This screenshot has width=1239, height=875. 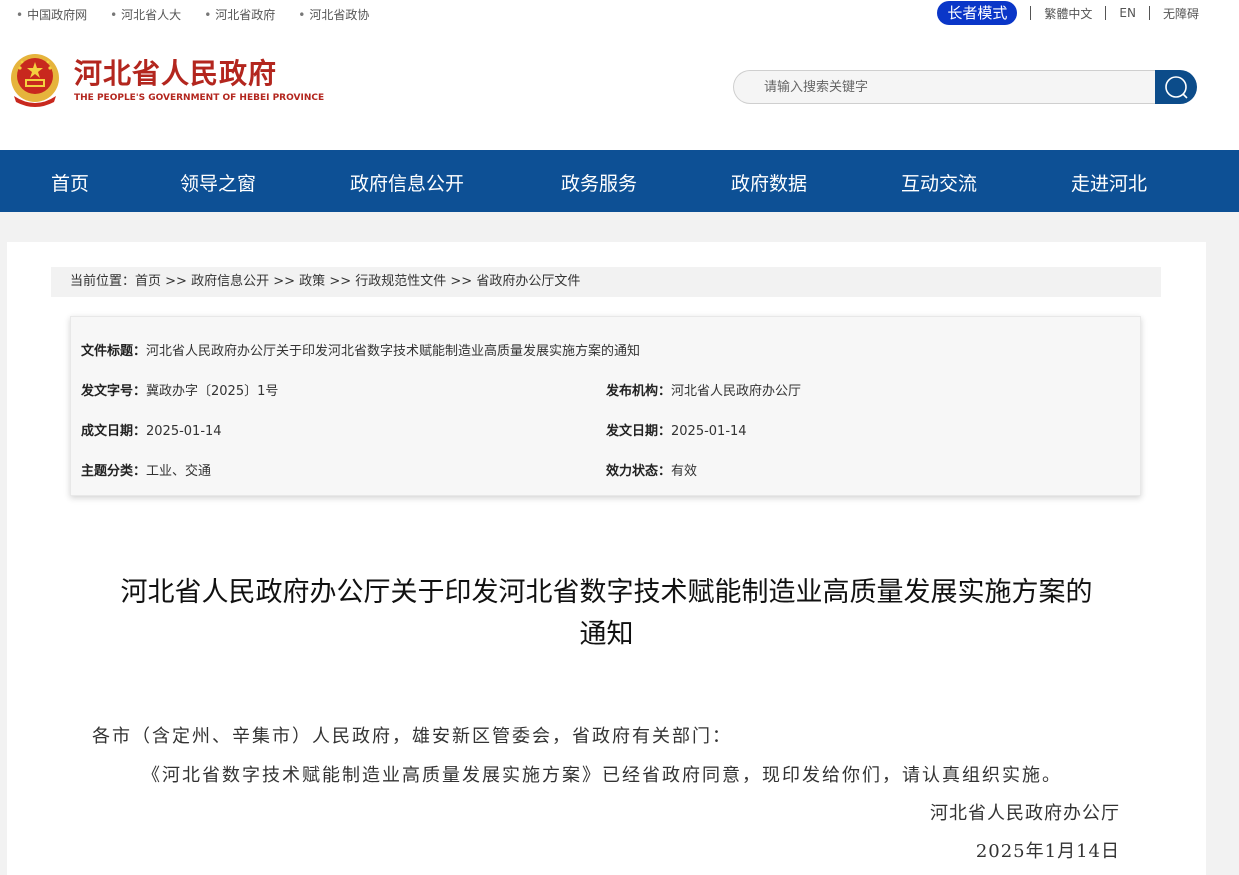 What do you see at coordinates (176, 73) in the screenshot?
I see `logo-title: 河北省人民政府` at bounding box center [176, 73].